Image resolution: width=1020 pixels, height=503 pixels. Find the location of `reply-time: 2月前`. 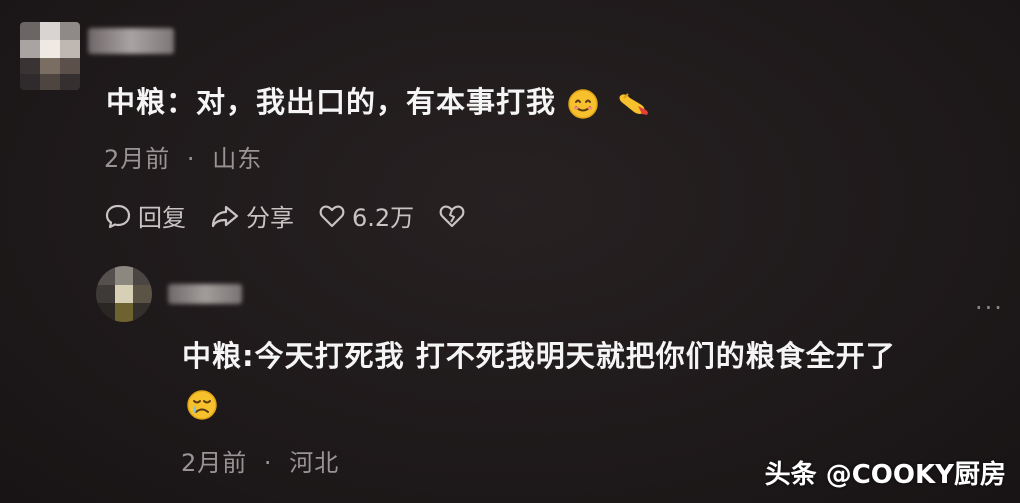

reply-time: 2月前 is located at coordinates (214, 463).